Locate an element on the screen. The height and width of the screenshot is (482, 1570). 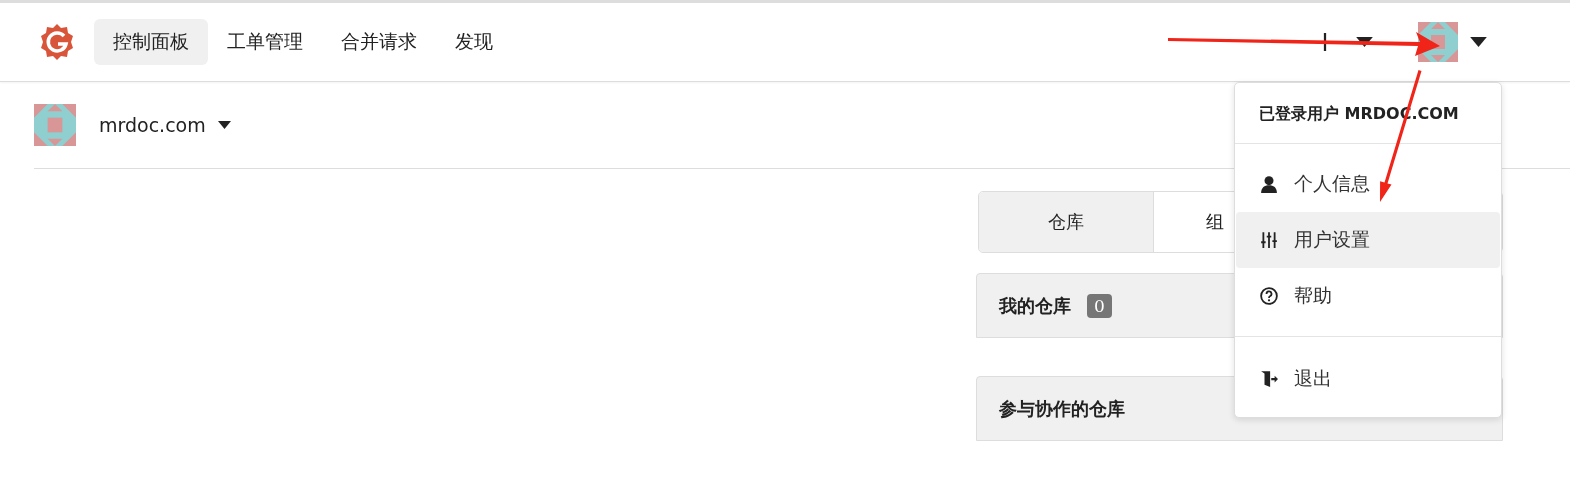
sliders-icon is located at coordinates (1269, 240).